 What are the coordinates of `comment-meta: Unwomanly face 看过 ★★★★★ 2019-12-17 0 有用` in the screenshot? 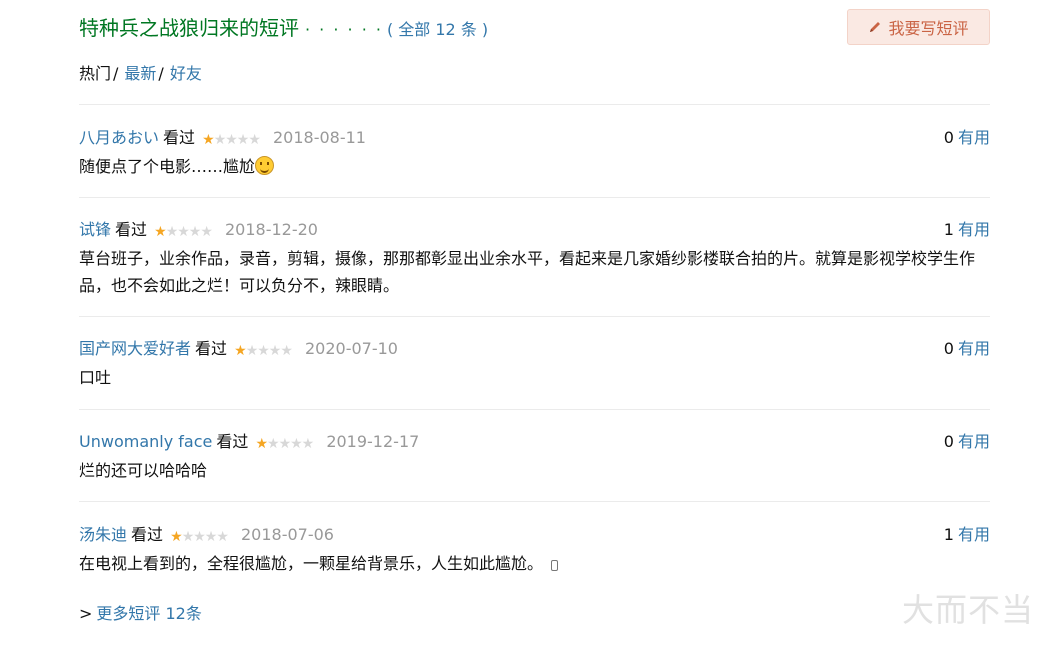 It's located at (534, 442).